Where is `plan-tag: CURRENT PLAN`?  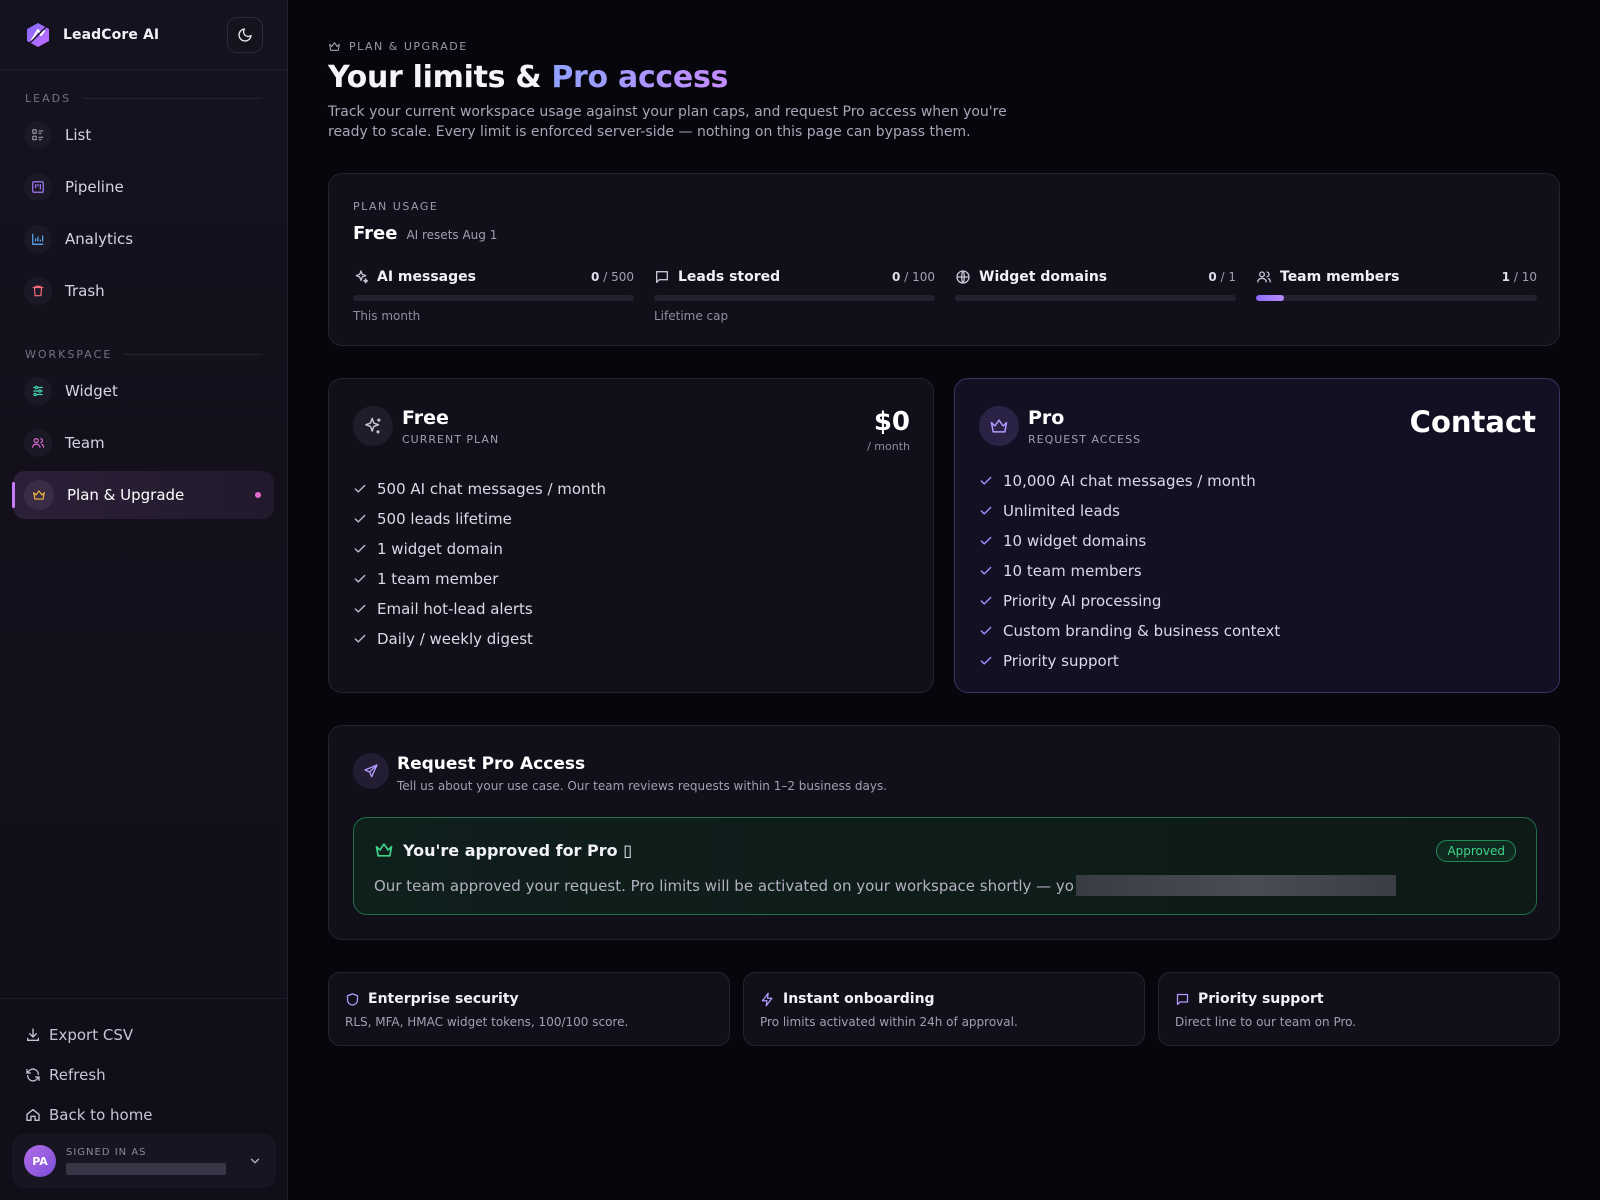 plan-tag: CURRENT PLAN is located at coordinates (451, 439).